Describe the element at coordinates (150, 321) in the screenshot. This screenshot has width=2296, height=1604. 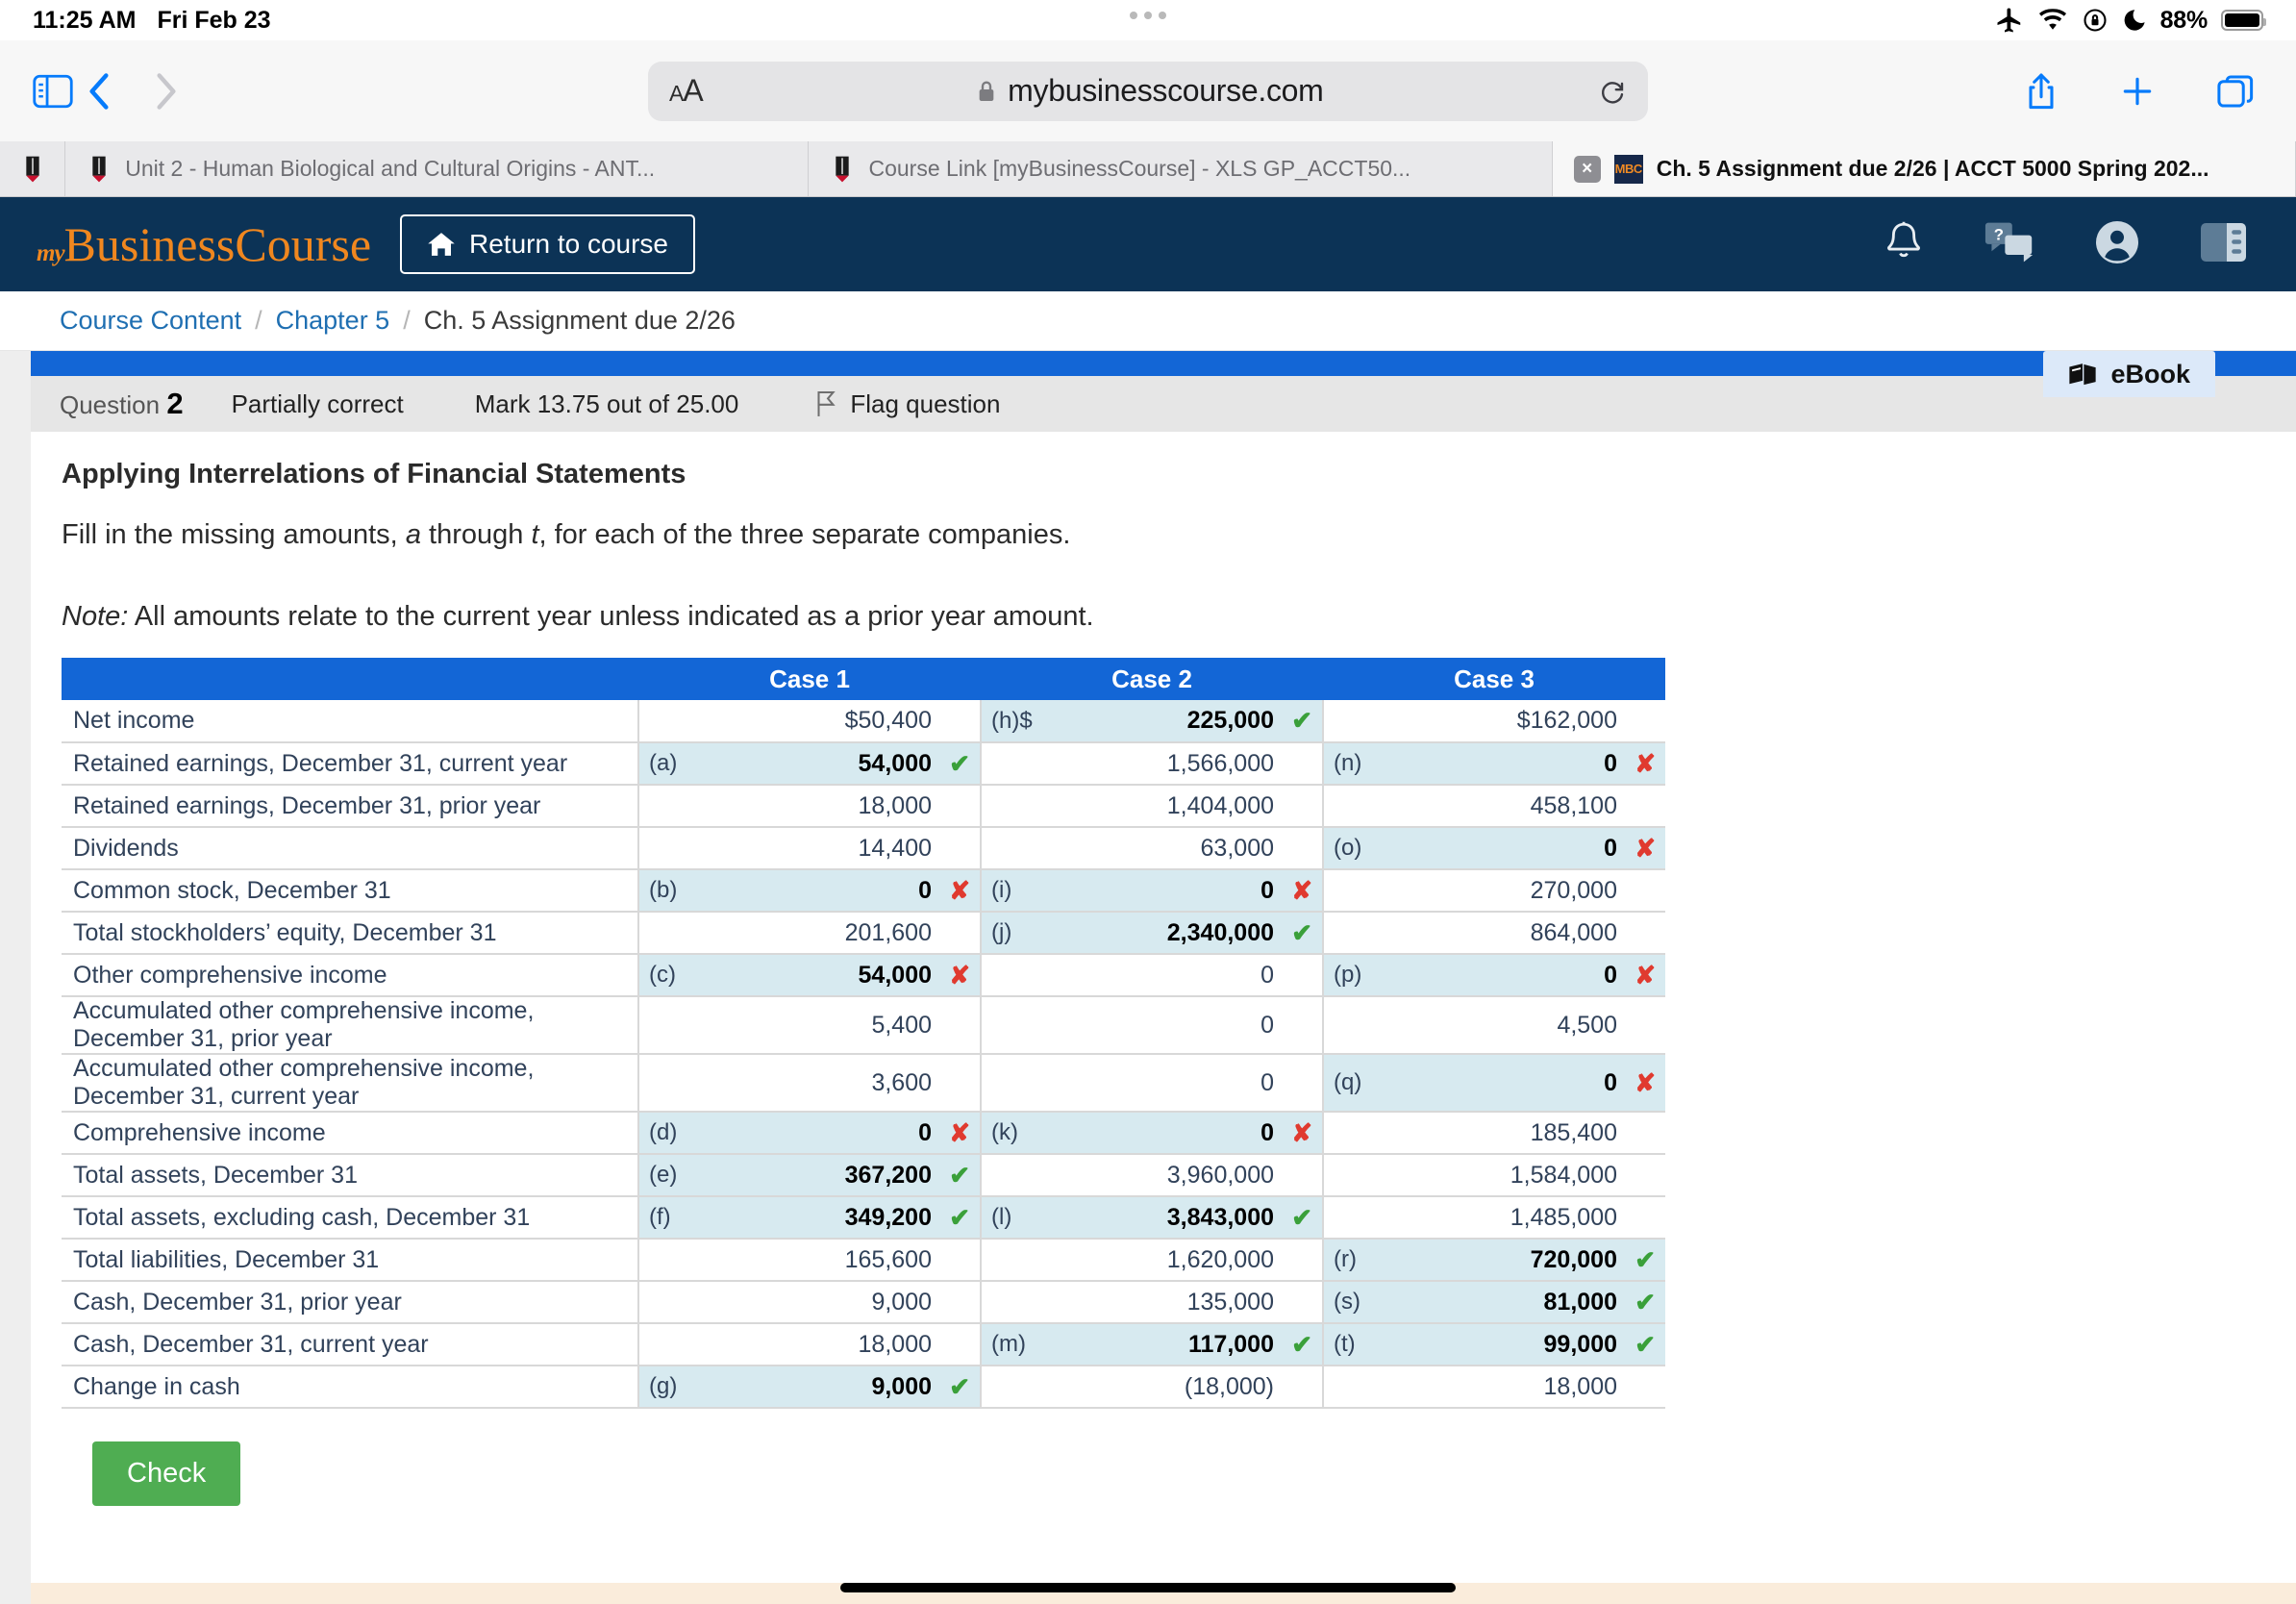
I see `breadcrumb-item-course-content: Course Content` at that location.